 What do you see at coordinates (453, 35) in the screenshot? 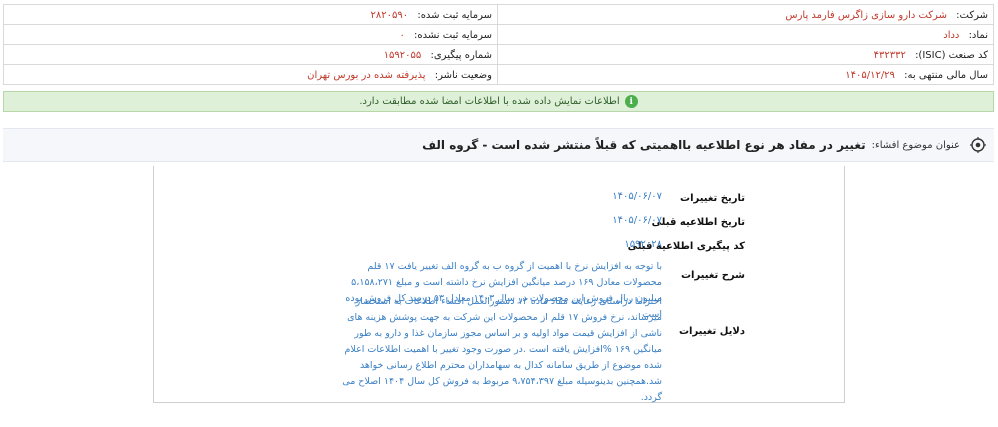
I see `unregistered-capital-label: سرمایه ثبت نشده:` at bounding box center [453, 35].